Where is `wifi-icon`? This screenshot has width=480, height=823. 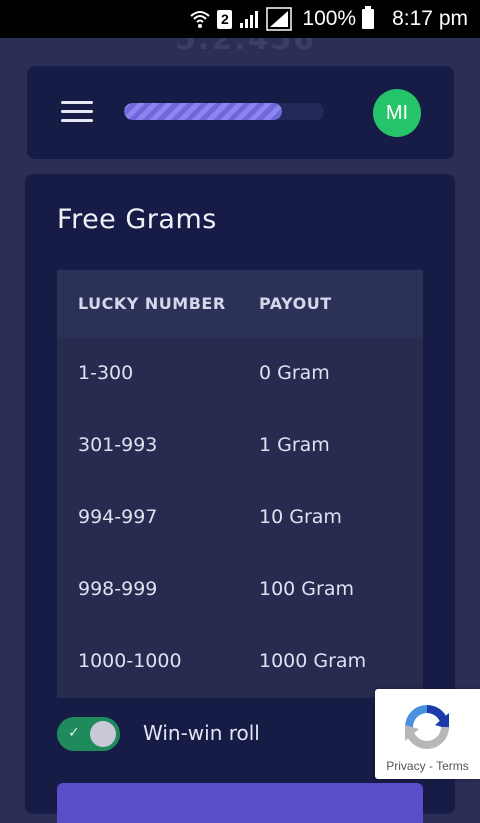 wifi-icon is located at coordinates (200, 19).